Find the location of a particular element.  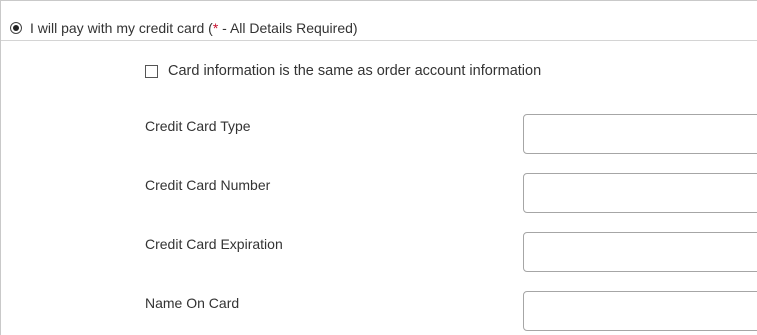

panel-border-left is located at coordinates (0, 167).